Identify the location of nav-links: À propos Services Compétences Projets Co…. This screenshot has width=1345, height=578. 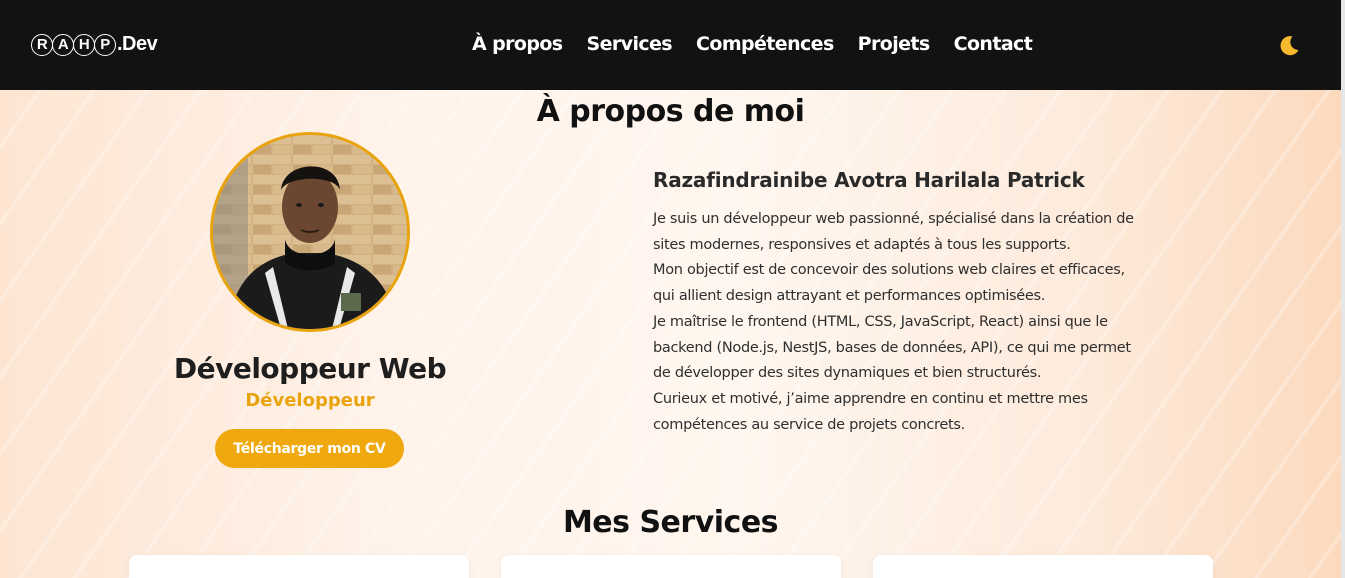
(752, 44).